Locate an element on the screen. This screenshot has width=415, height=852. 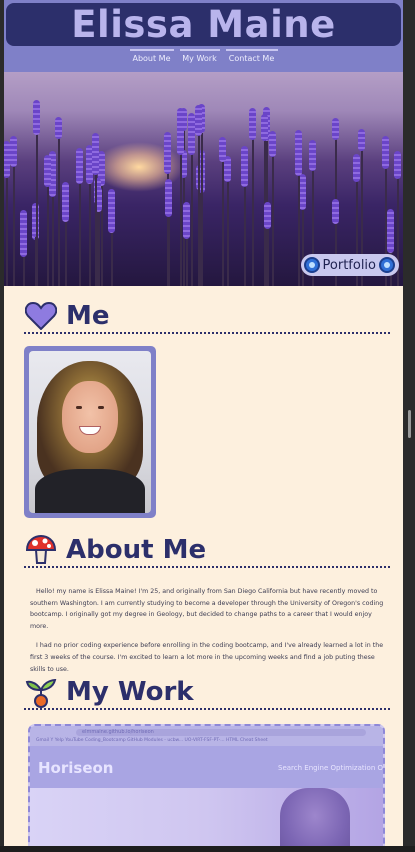
title-bar: Elissa Maine is located at coordinates (203, 24).